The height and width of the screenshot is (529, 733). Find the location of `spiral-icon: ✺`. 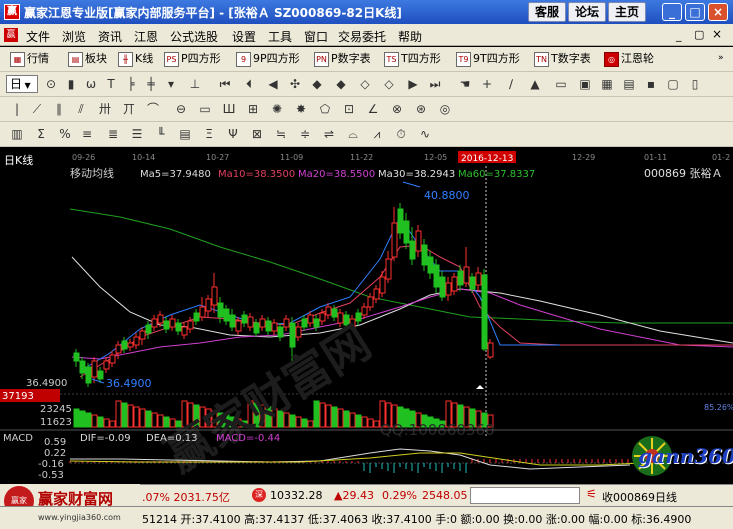

spiral-icon: ✺ is located at coordinates (277, 109).